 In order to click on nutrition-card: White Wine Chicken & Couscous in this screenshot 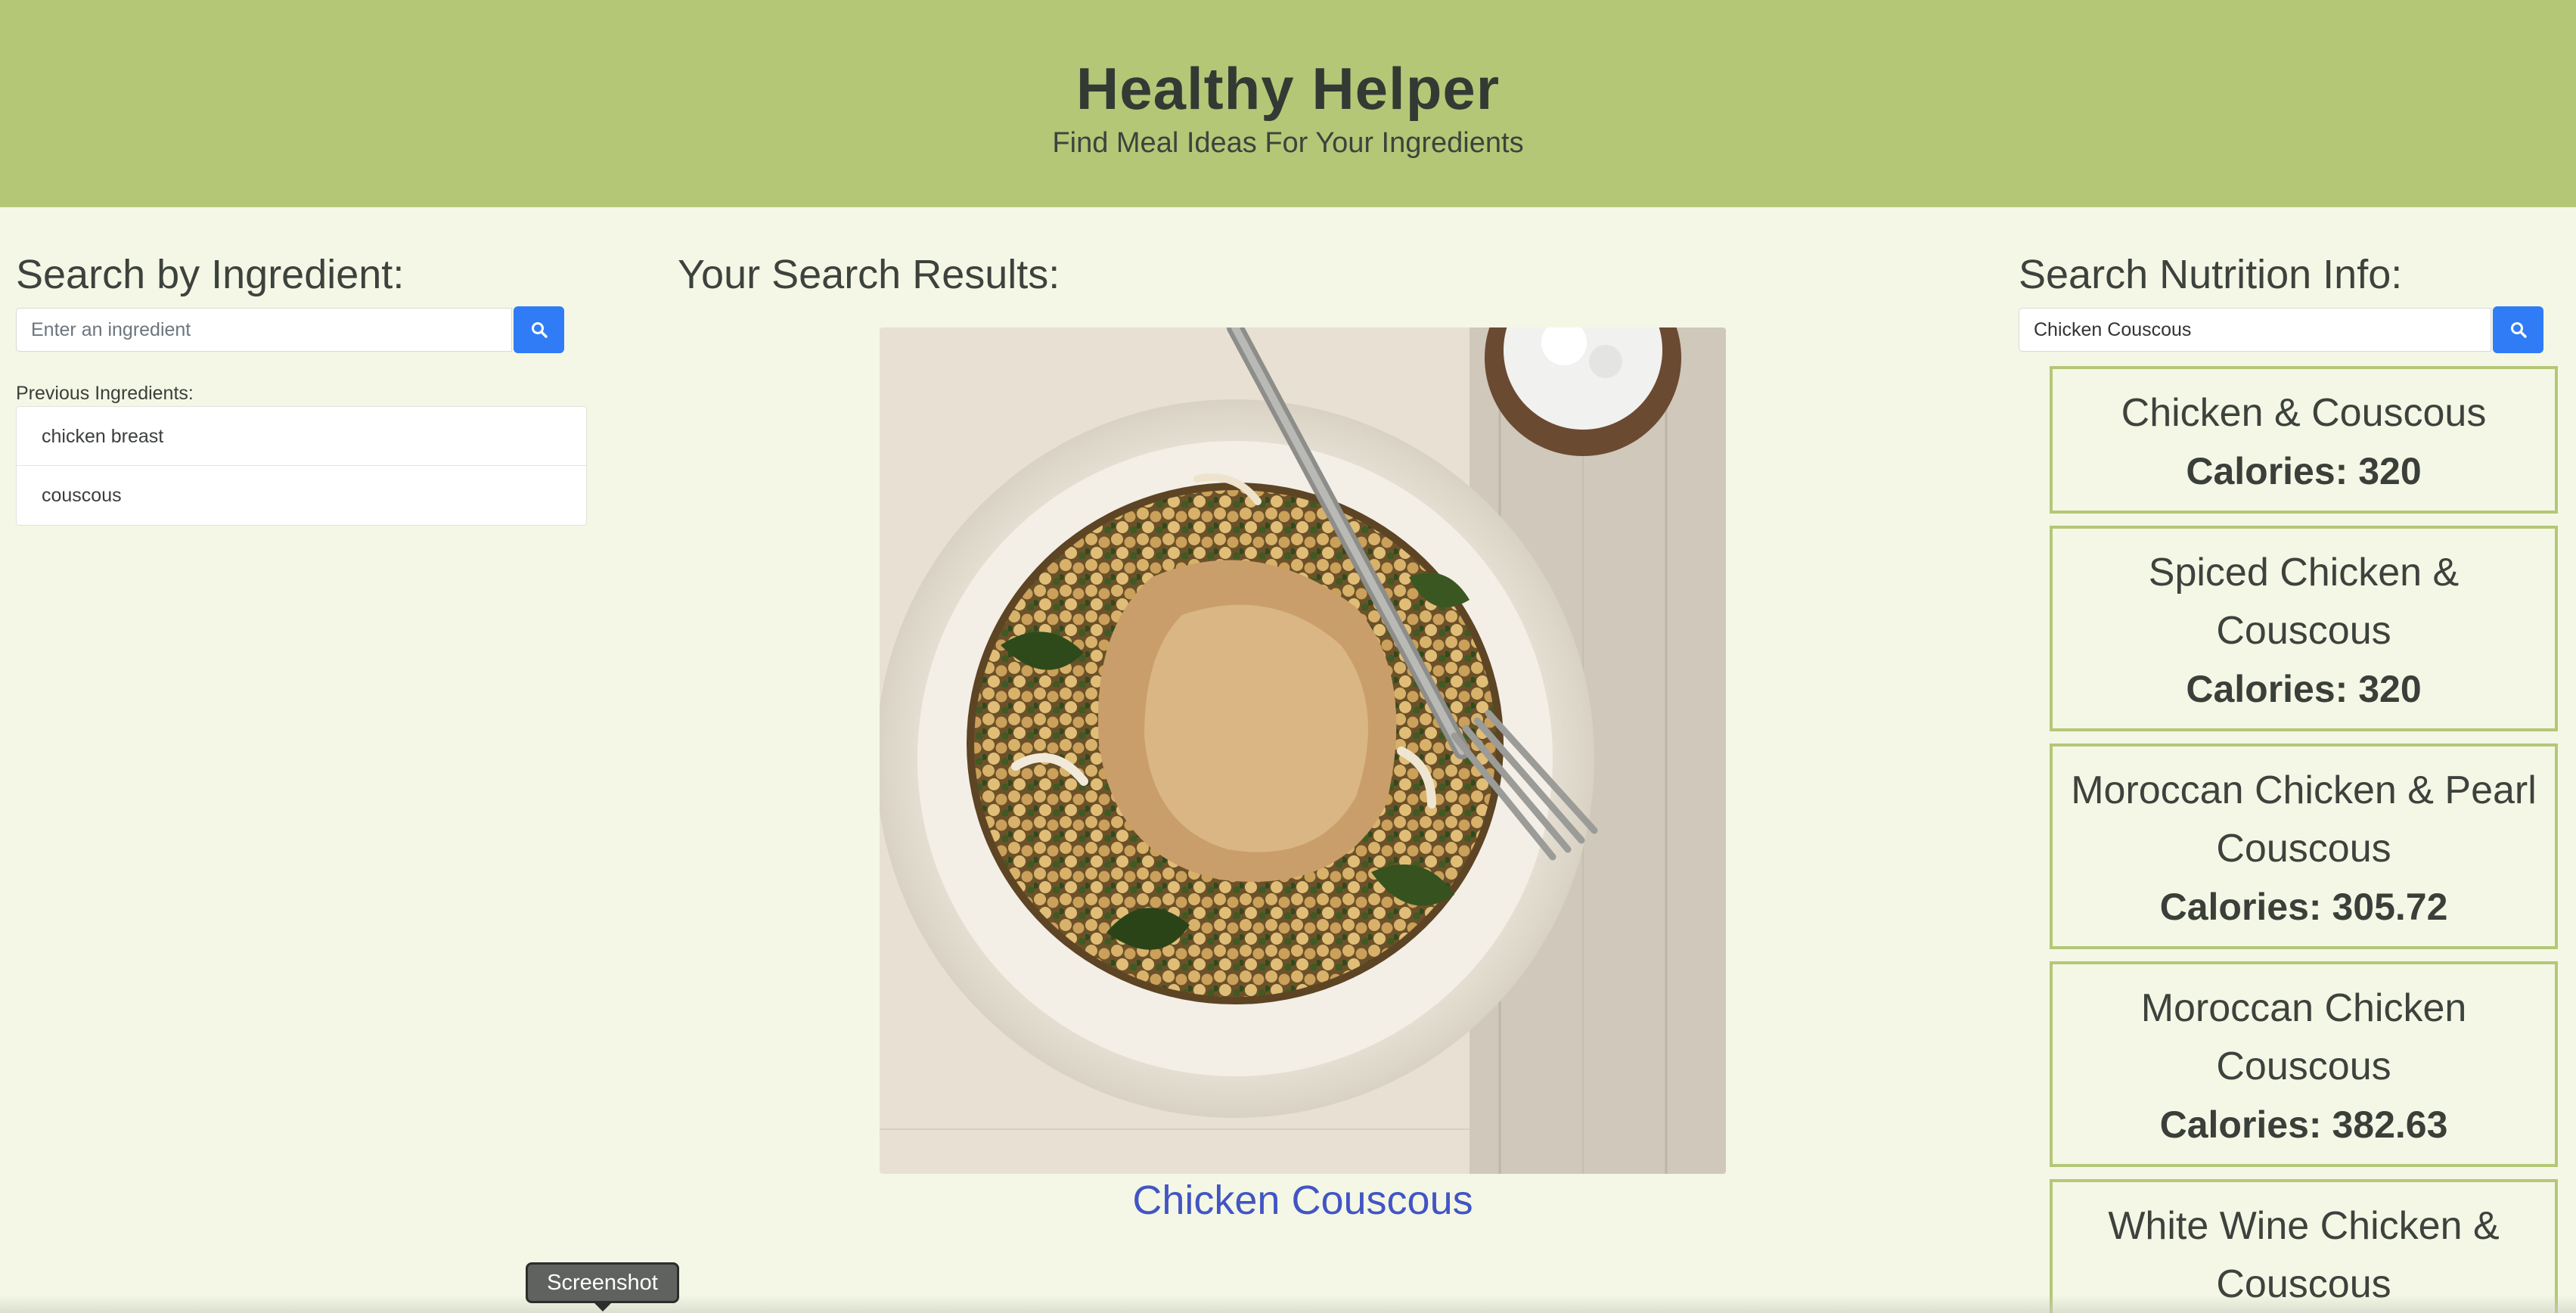, I will do `click(2304, 1246)`.